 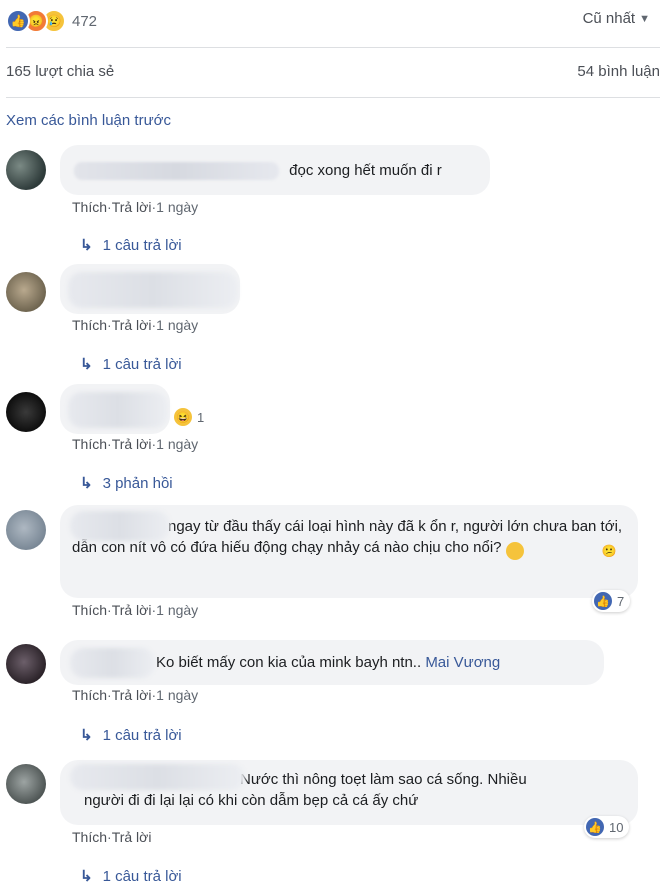 What do you see at coordinates (607, 827) in the screenshot?
I see `like-badge: 👍 10` at bounding box center [607, 827].